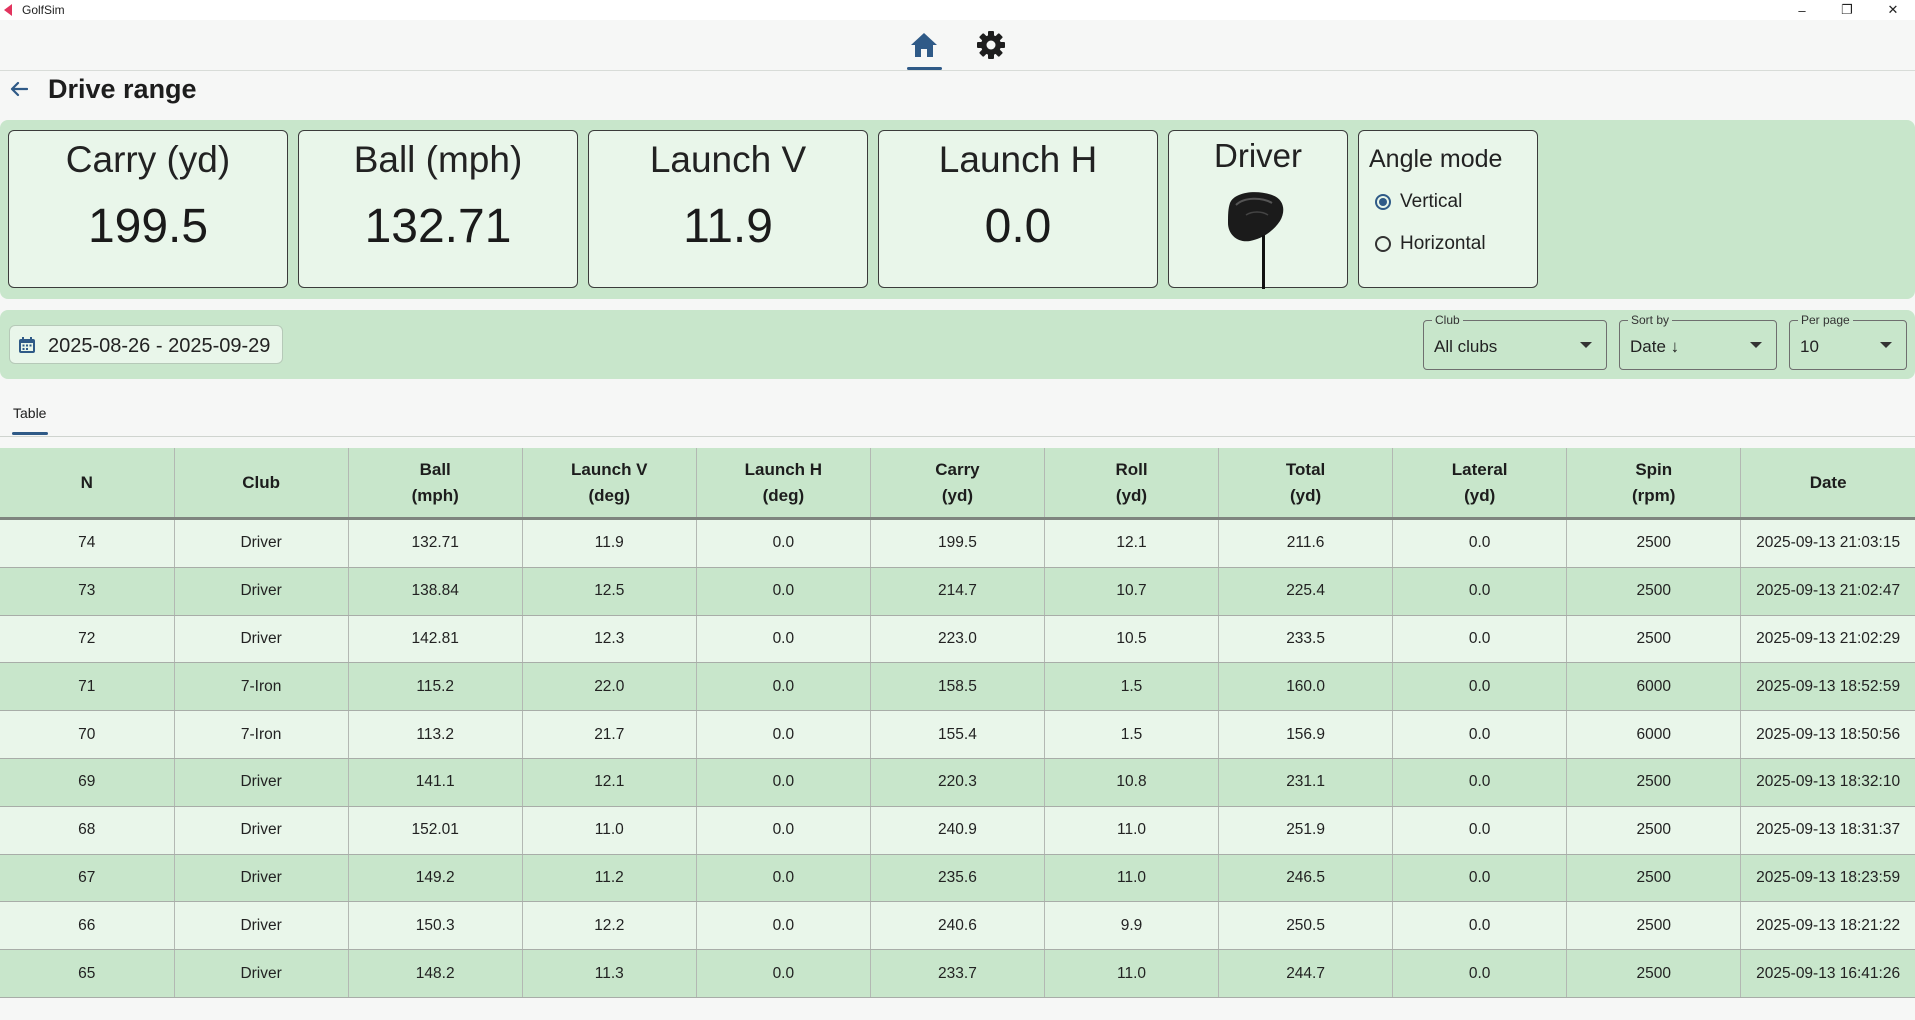 The height and width of the screenshot is (1020, 1915). I want to click on sort-select: Sort by Date ↓, so click(1698, 341).